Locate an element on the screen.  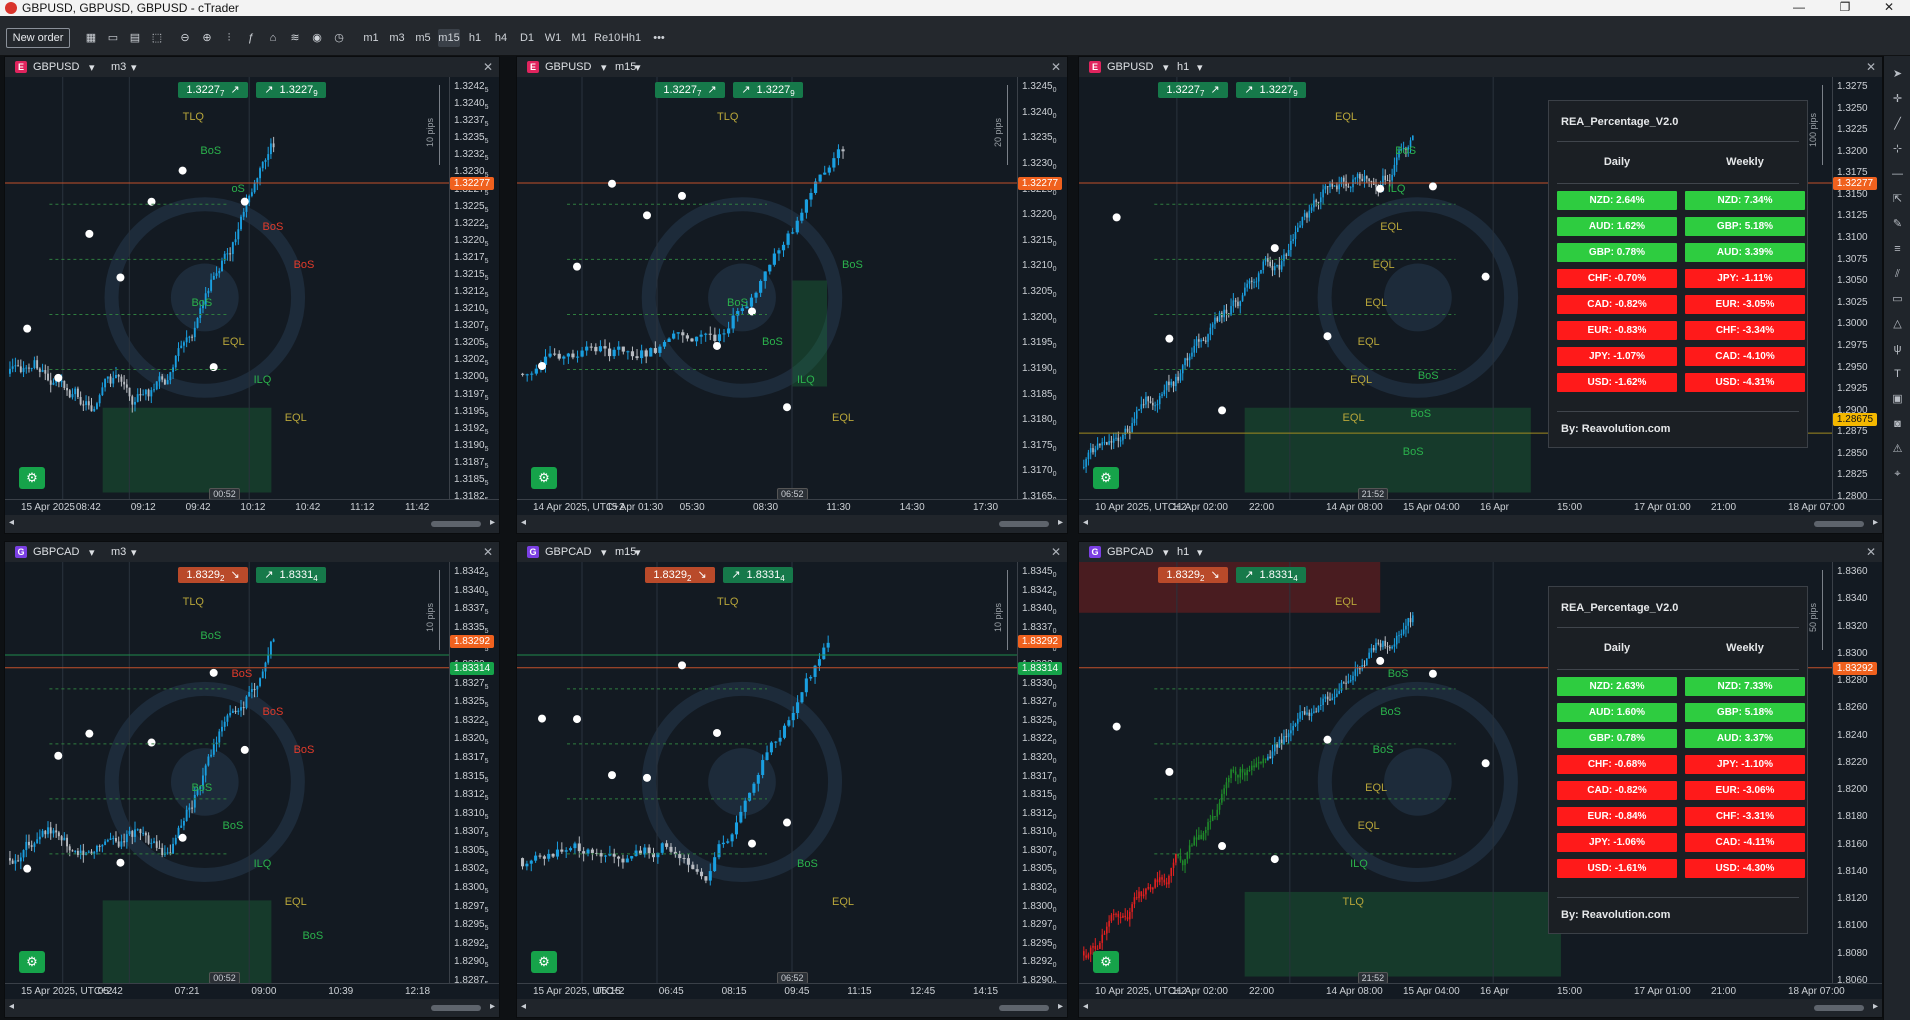
timeframe-h4: h4 is located at coordinates (501, 38).